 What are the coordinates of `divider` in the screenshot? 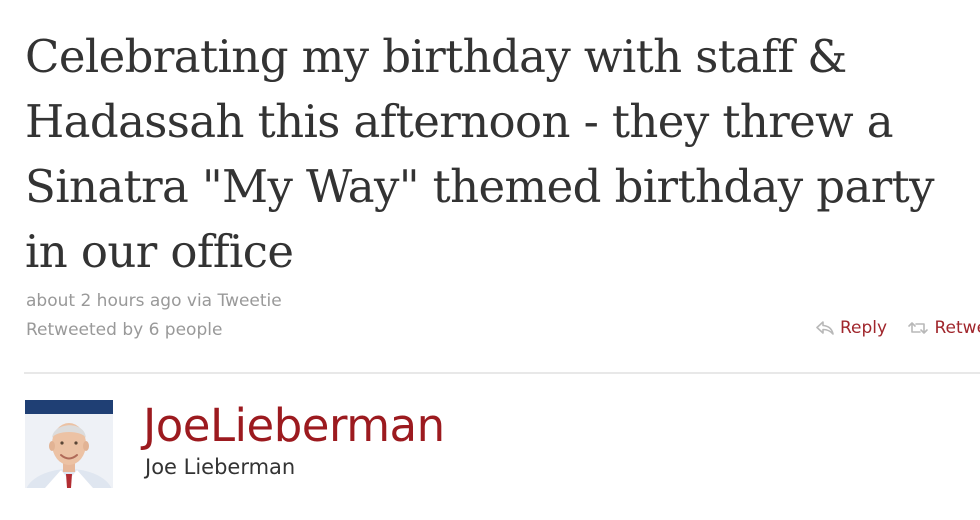 It's located at (502, 373).